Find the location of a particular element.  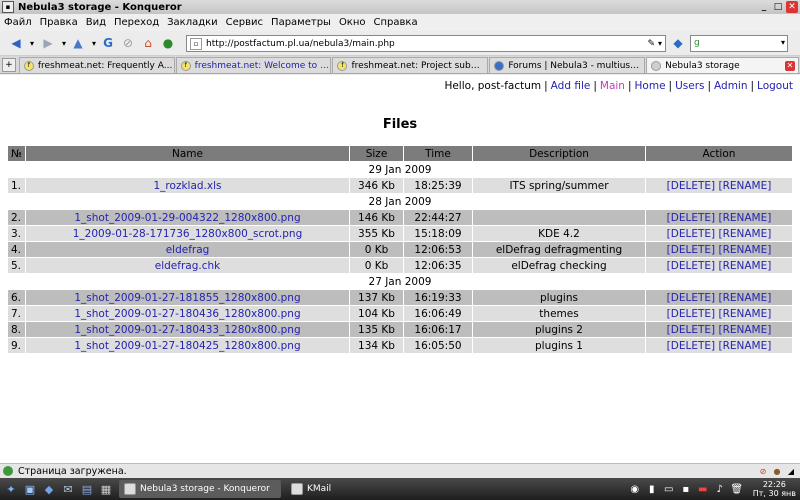

stop-icon: ⊘ is located at coordinates (128, 43).